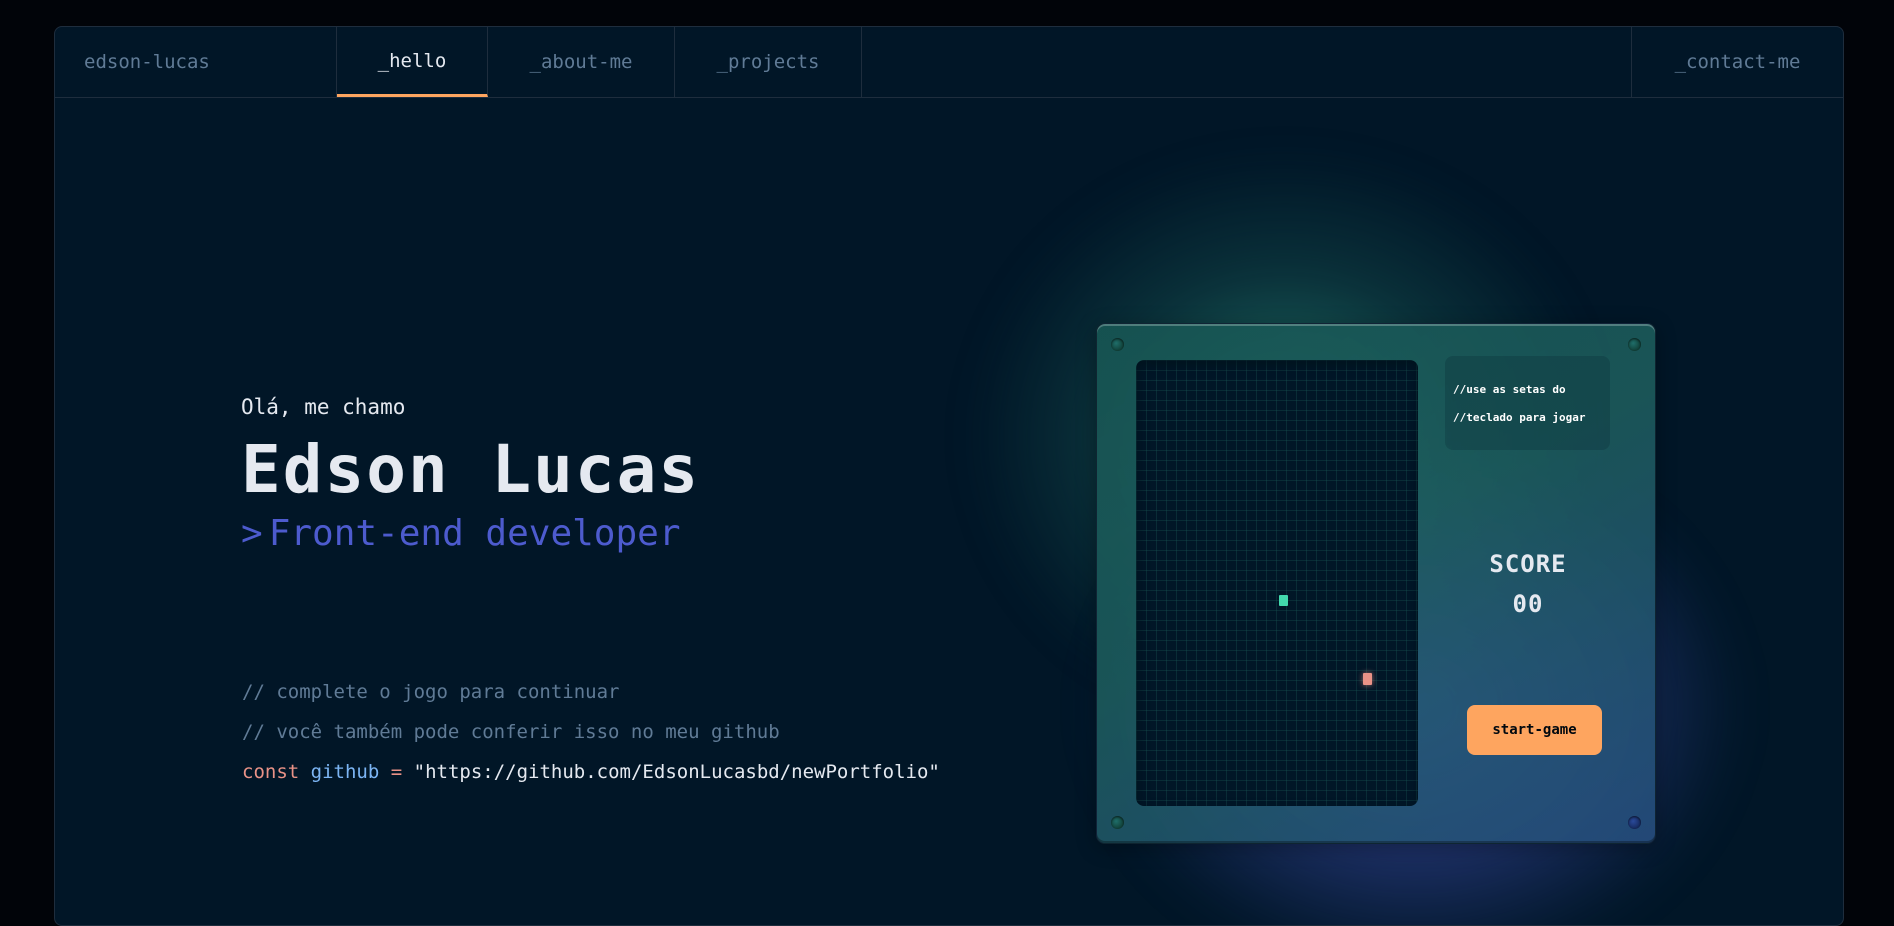 The height and width of the screenshot is (926, 1894). Describe the element at coordinates (1277, 583) in the screenshot. I see `game-board` at that location.